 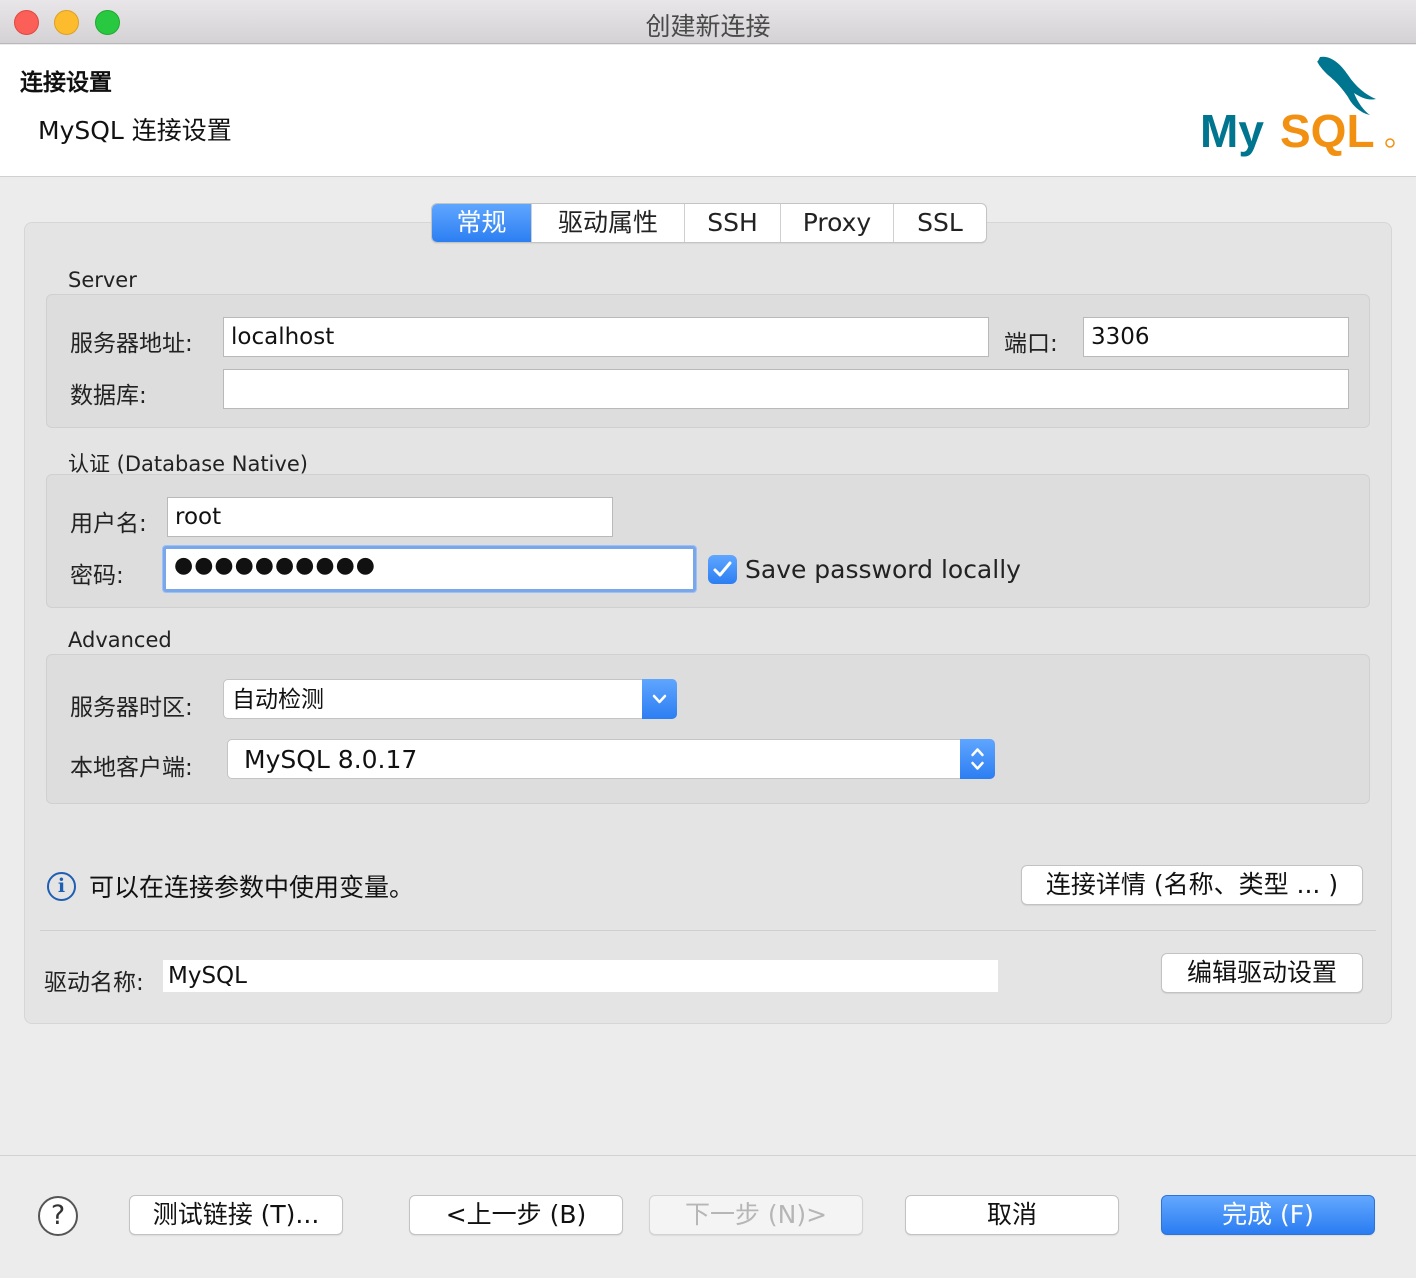 What do you see at coordinates (1268, 1215) in the screenshot?
I see `finish-button: 完成 (F)` at bounding box center [1268, 1215].